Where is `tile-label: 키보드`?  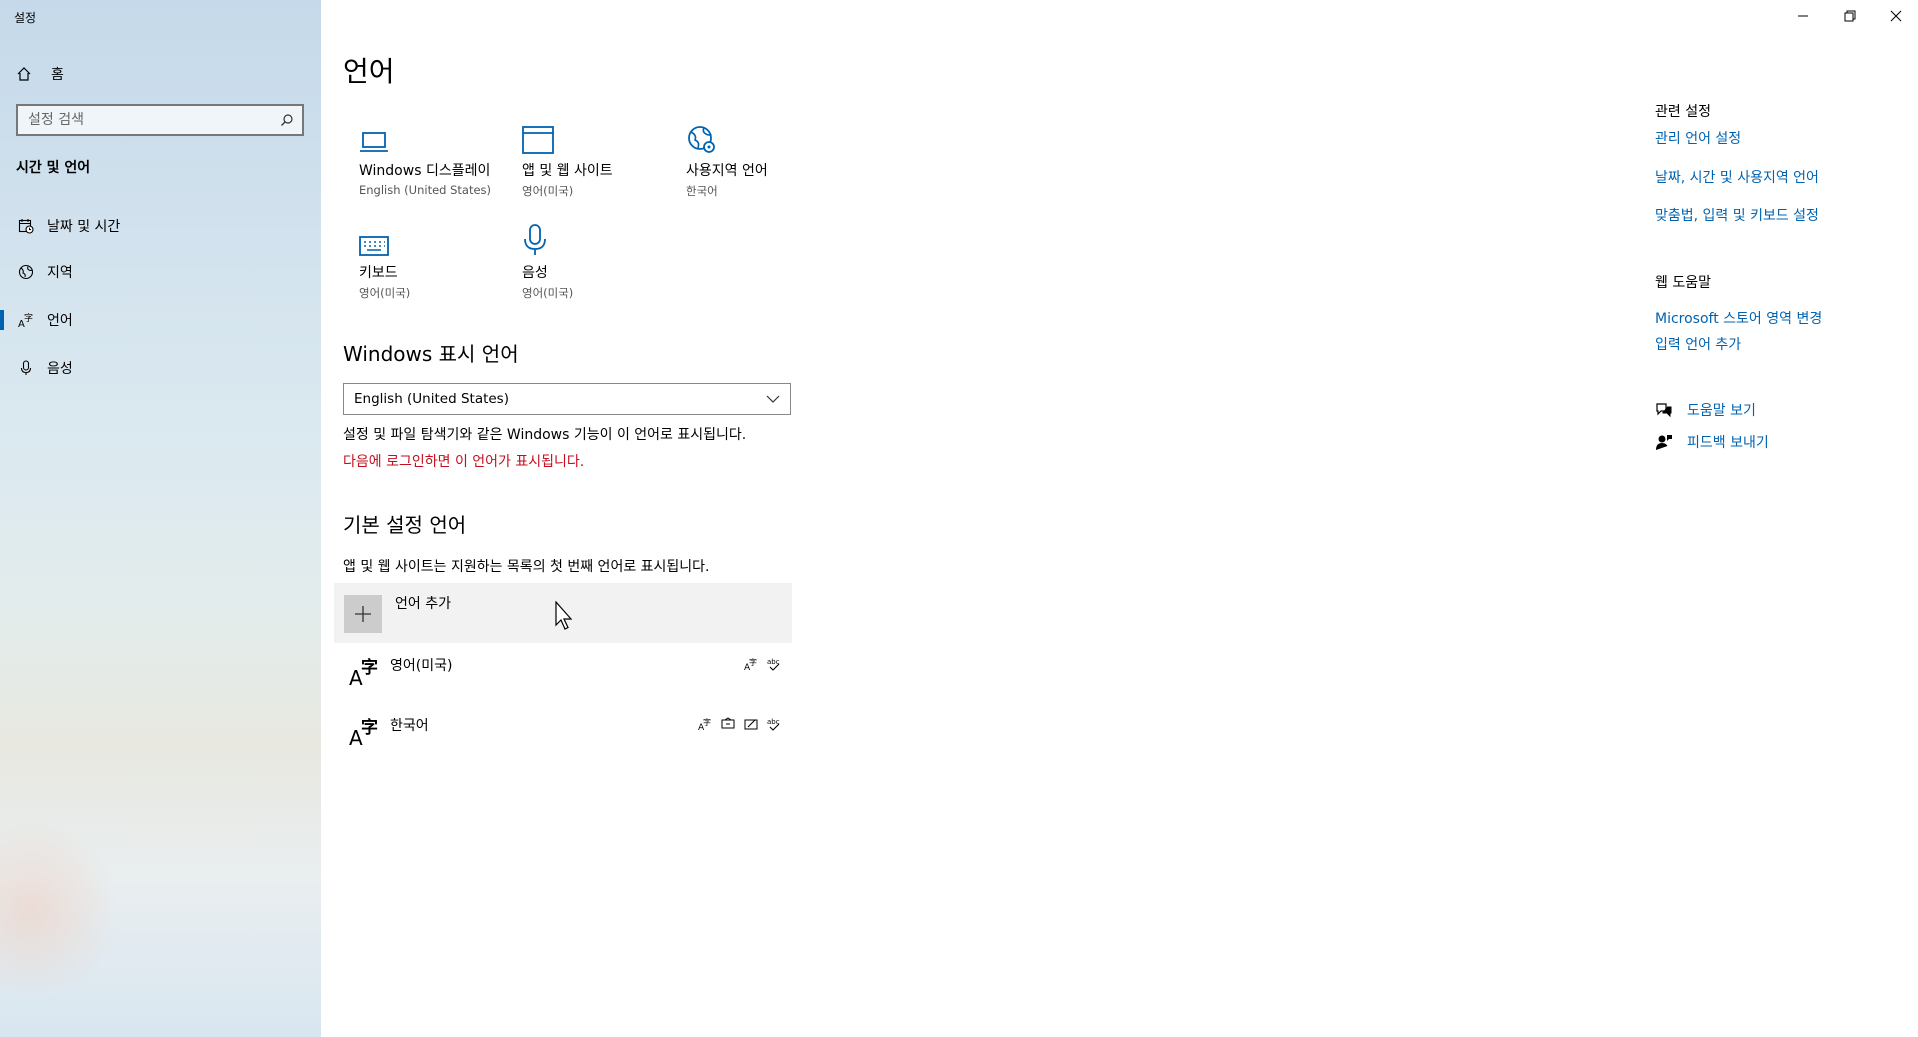 tile-label: 키보드 is located at coordinates (378, 273).